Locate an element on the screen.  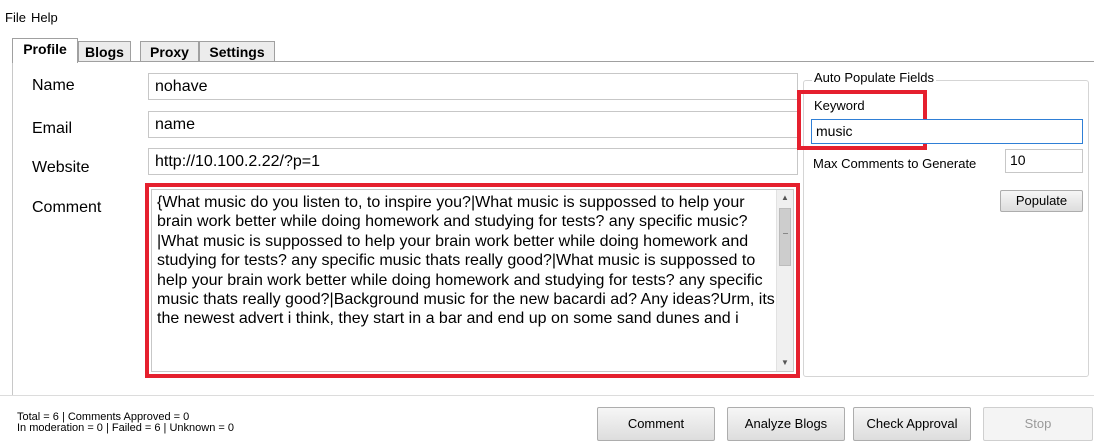
scroll-up-icon: ▲ is located at coordinates (785, 198).